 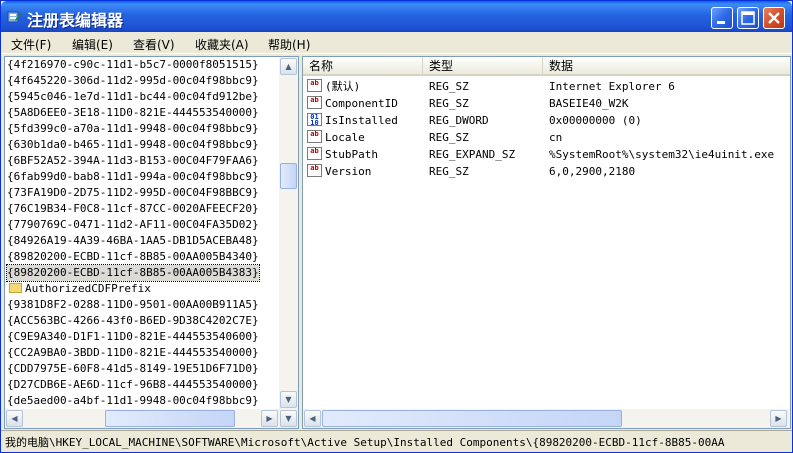 What do you see at coordinates (288, 233) in the screenshot?
I see `tree-vertical-scrollbar: ▲ ▼` at bounding box center [288, 233].